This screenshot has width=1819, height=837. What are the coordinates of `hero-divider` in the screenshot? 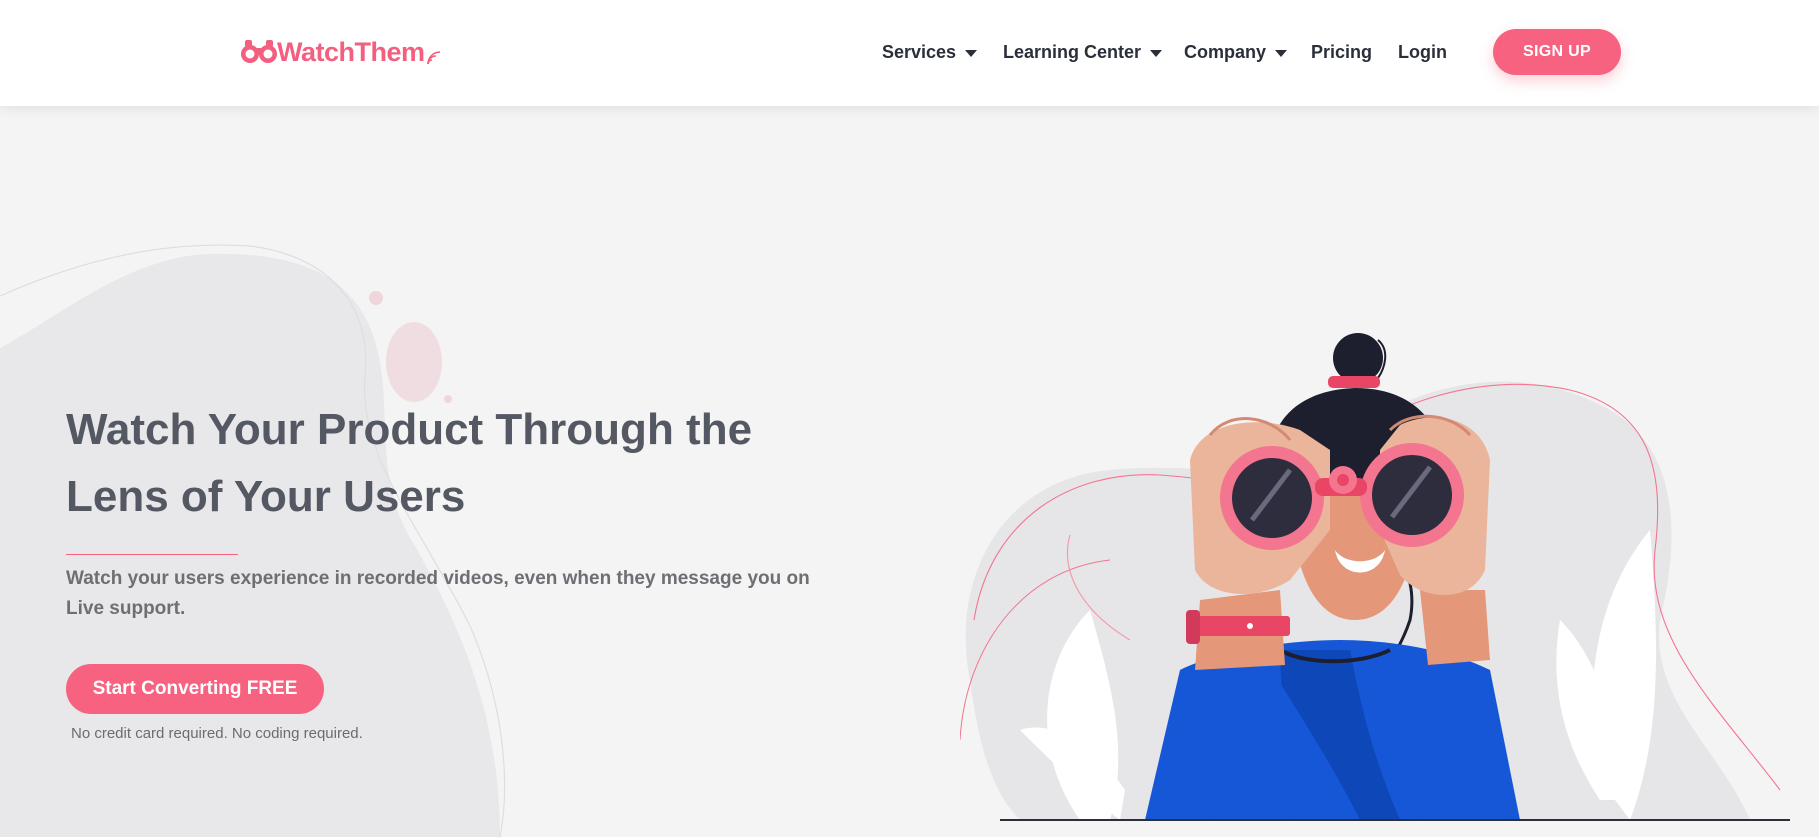 It's located at (152, 554).